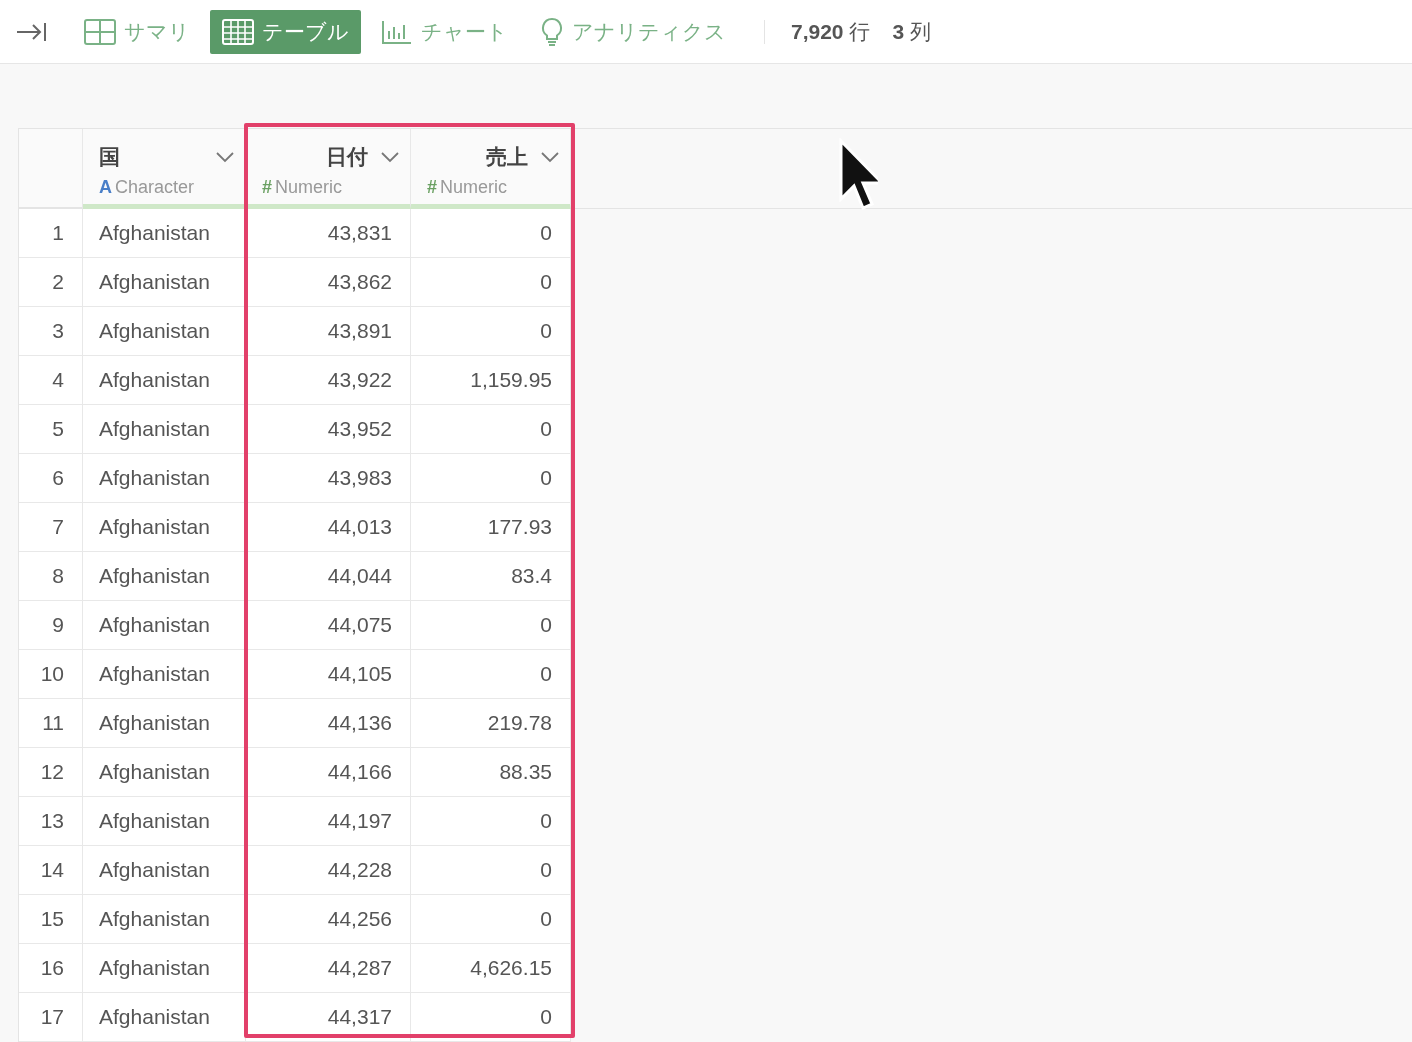  I want to click on row-number: 9, so click(51, 625).